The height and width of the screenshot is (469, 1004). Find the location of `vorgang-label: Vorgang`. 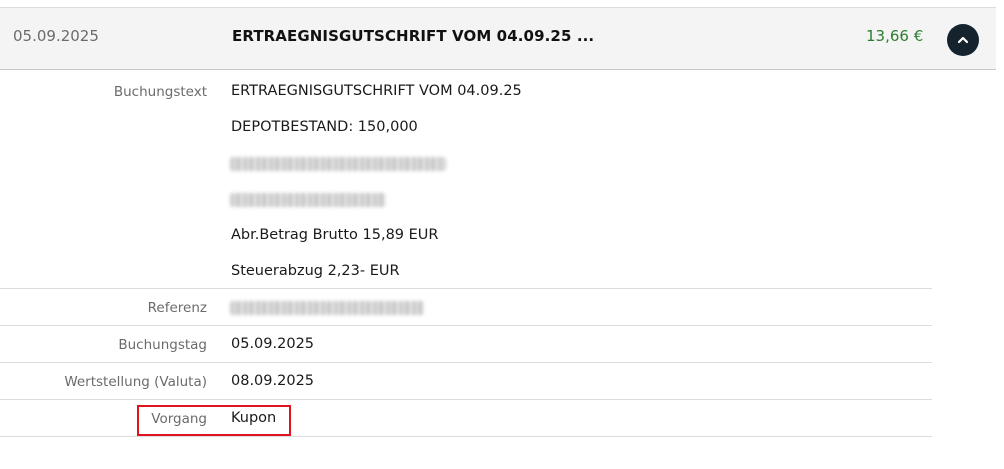

vorgang-label: Vorgang is located at coordinates (179, 419).